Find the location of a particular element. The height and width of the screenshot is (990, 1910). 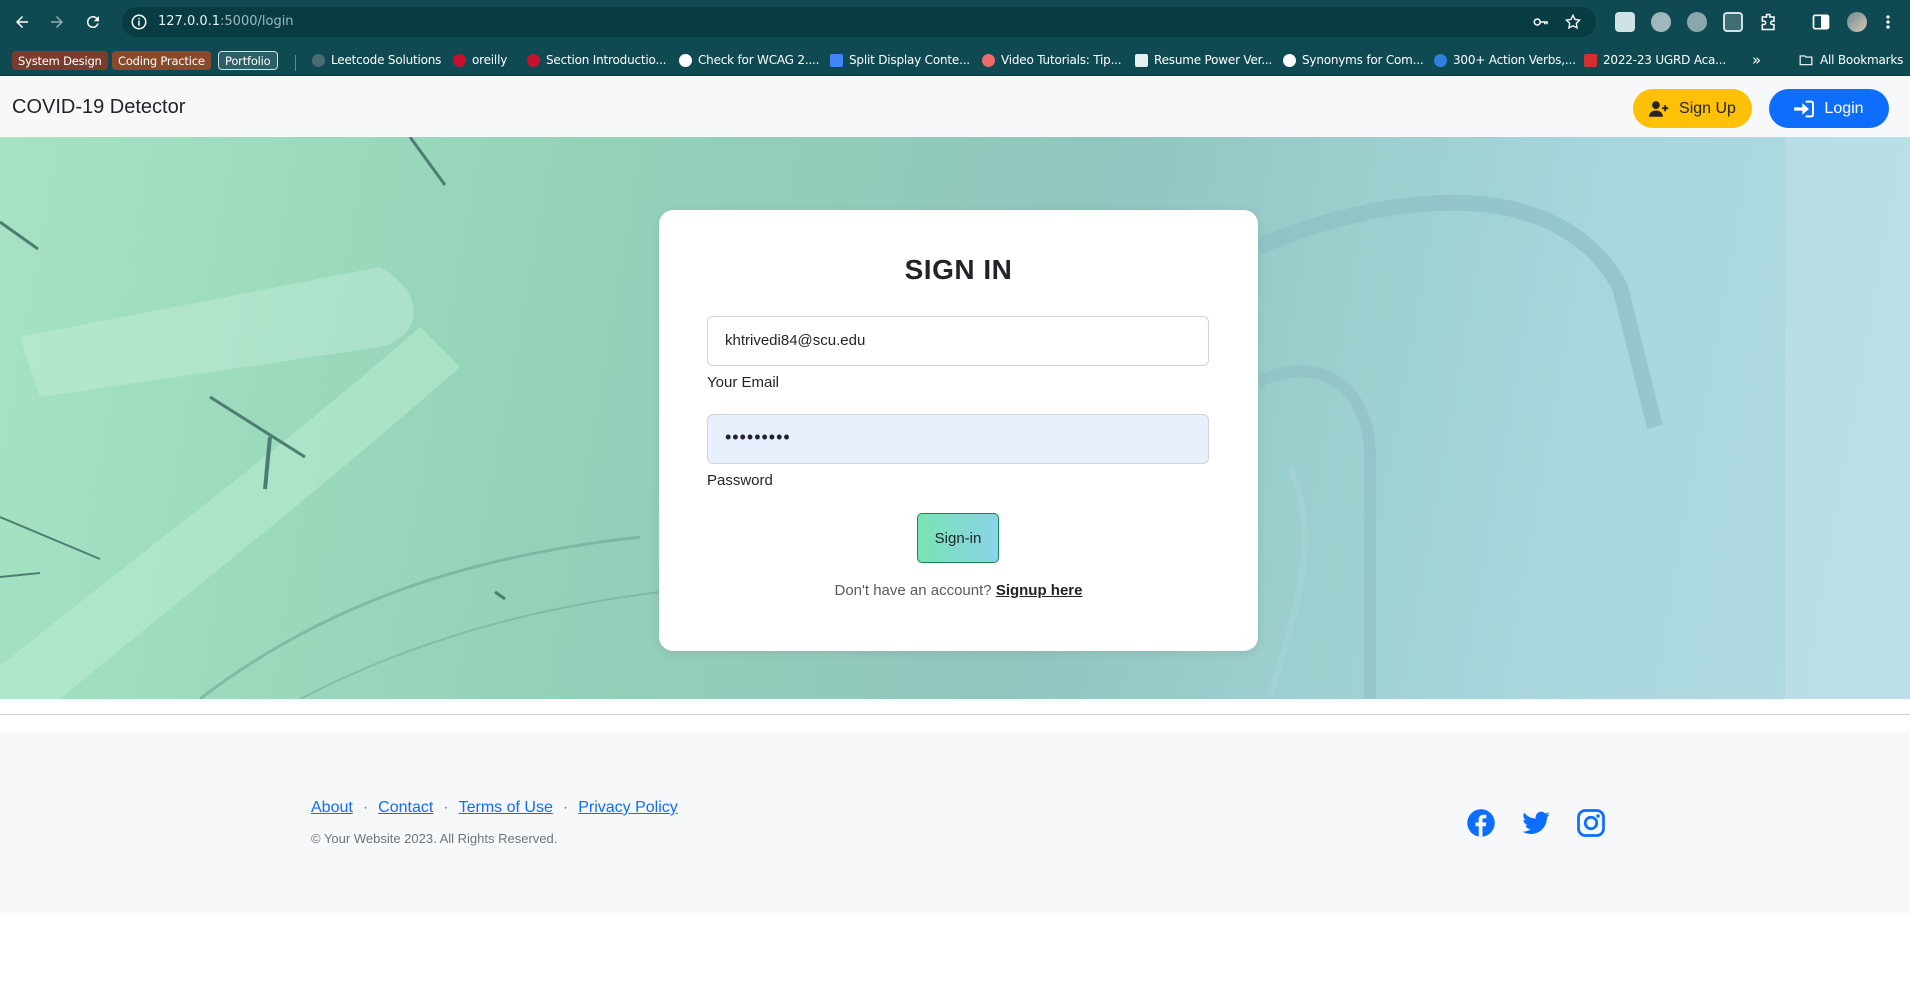

login-button: Login is located at coordinates (1829, 108).